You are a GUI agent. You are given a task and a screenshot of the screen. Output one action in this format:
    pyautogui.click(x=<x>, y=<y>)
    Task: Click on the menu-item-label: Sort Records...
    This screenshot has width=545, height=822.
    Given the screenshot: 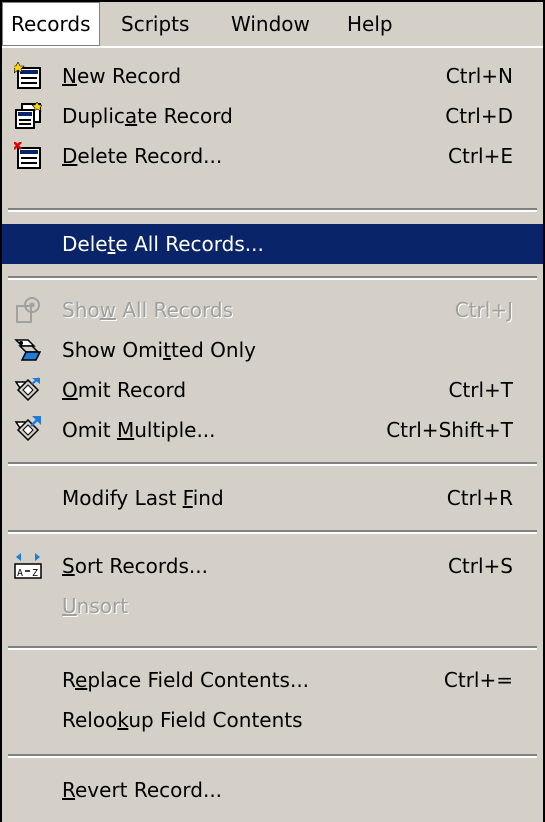 What is the action you would take?
    pyautogui.click(x=135, y=566)
    